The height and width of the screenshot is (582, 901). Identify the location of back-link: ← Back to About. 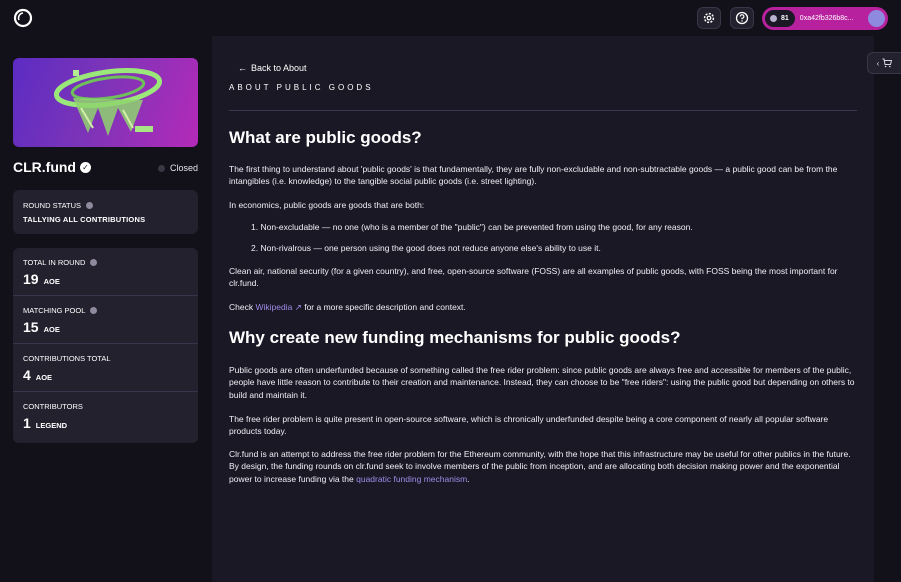
(272, 68).